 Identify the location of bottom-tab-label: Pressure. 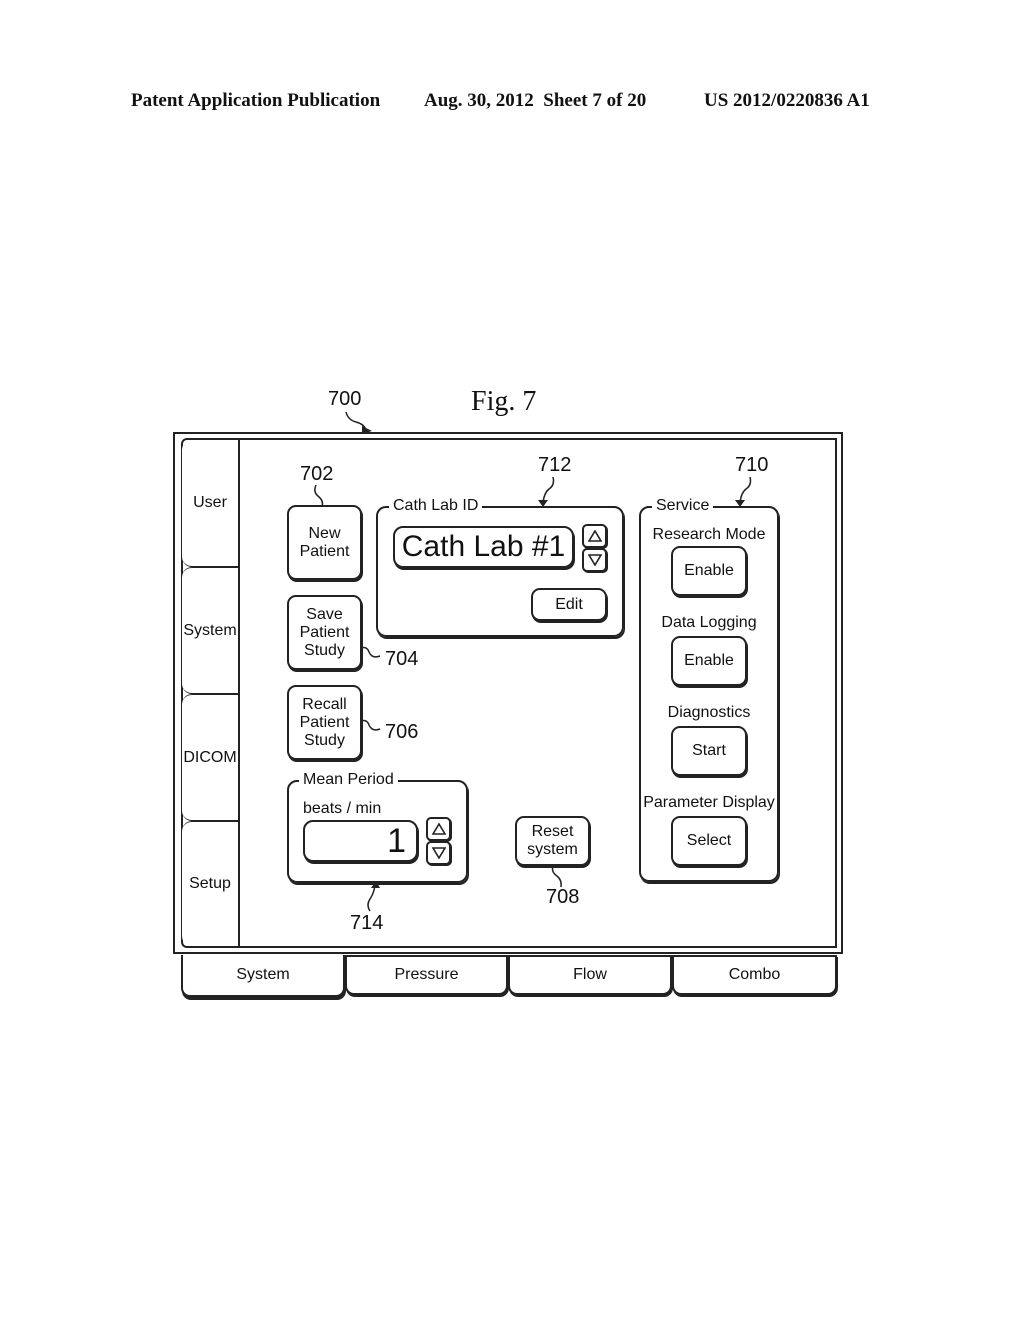
(426, 974).